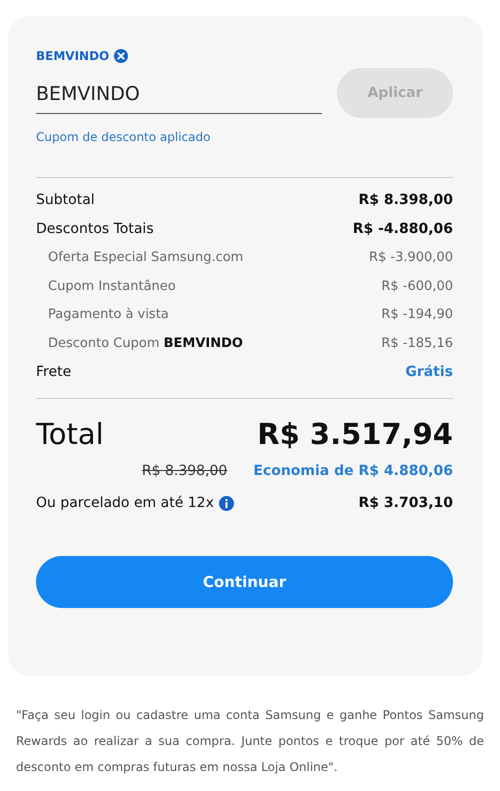 This screenshot has width=500, height=791. Describe the element at coordinates (121, 56) in the screenshot. I see `close-icon` at that location.